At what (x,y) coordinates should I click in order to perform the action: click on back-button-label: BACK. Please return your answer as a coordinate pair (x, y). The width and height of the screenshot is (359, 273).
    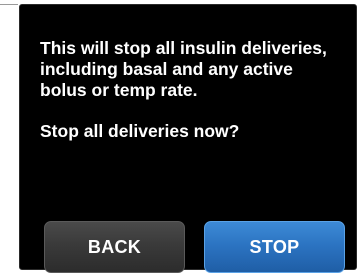
    Looking at the image, I should click on (114, 246).